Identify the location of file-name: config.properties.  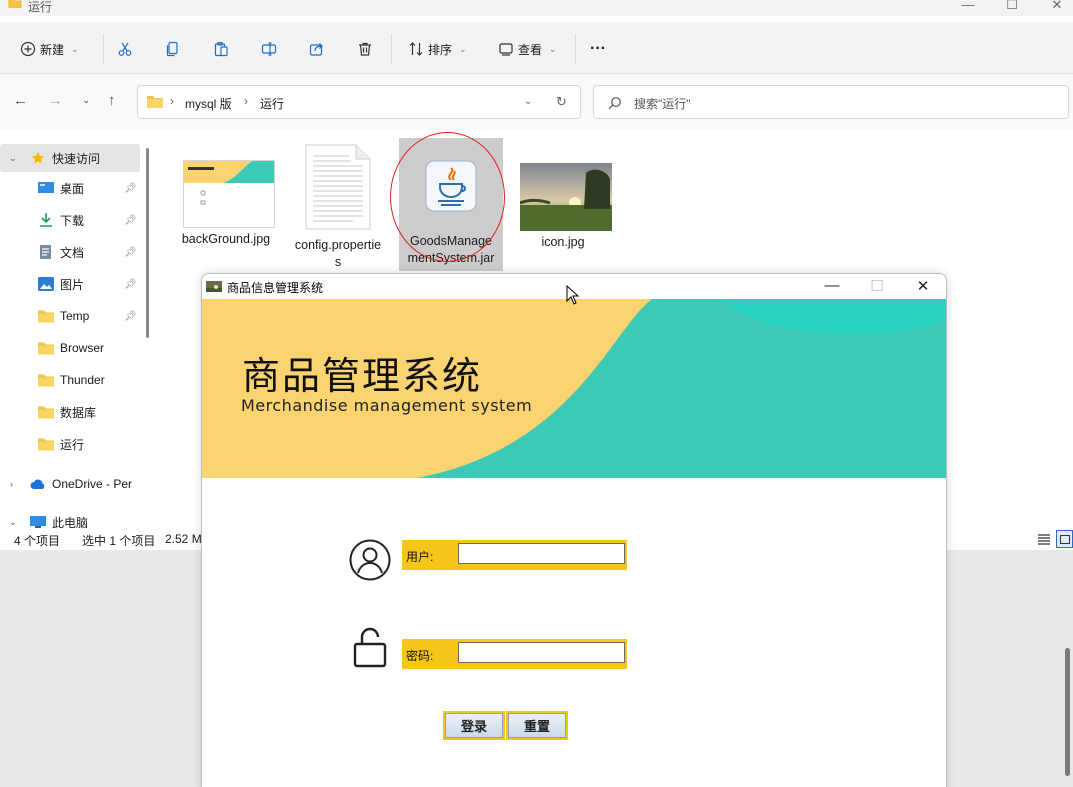
(338, 253).